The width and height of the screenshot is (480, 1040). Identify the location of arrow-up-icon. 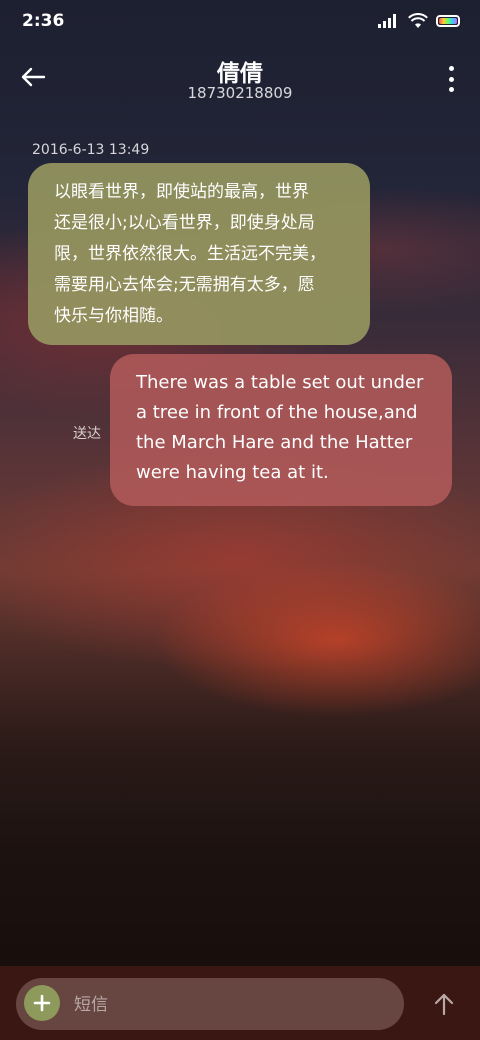
(444, 1004).